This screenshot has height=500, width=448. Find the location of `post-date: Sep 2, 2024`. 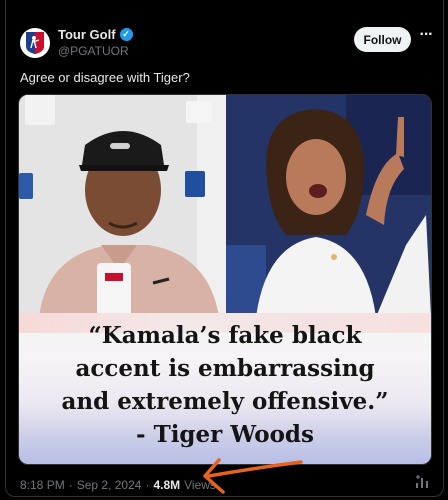

post-date: Sep 2, 2024 is located at coordinates (109, 485).